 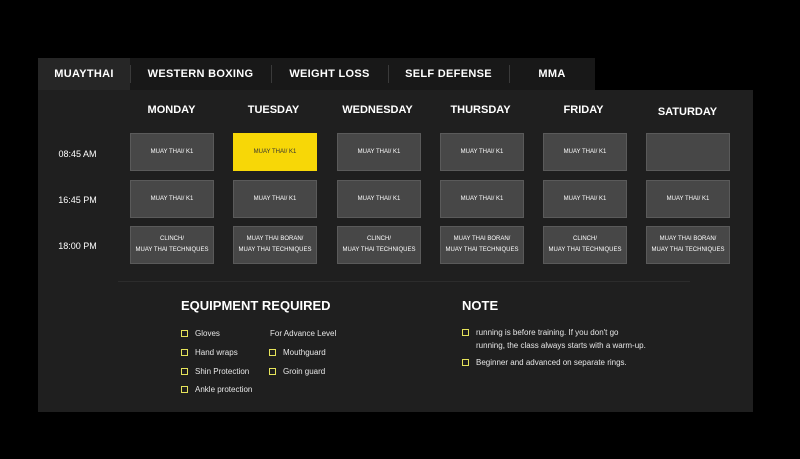 I want to click on equipment-item: Hand wraps, so click(x=209, y=352).